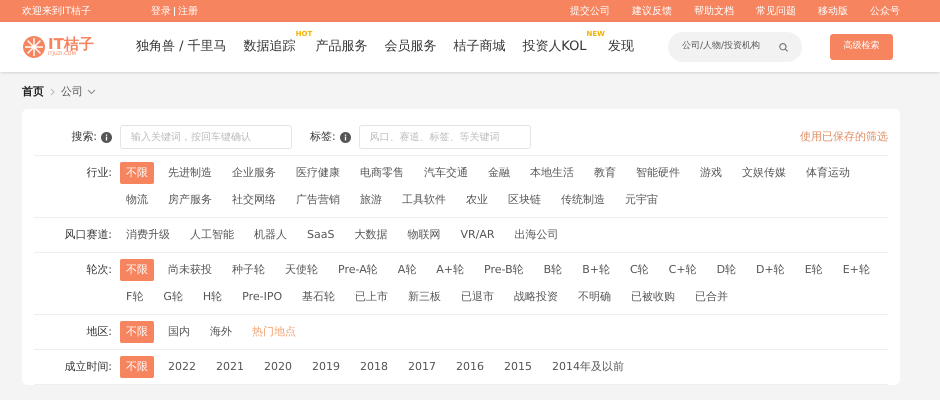 The width and height of the screenshot is (940, 400). What do you see at coordinates (711, 173) in the screenshot?
I see `filter-option: 游戏` at bounding box center [711, 173].